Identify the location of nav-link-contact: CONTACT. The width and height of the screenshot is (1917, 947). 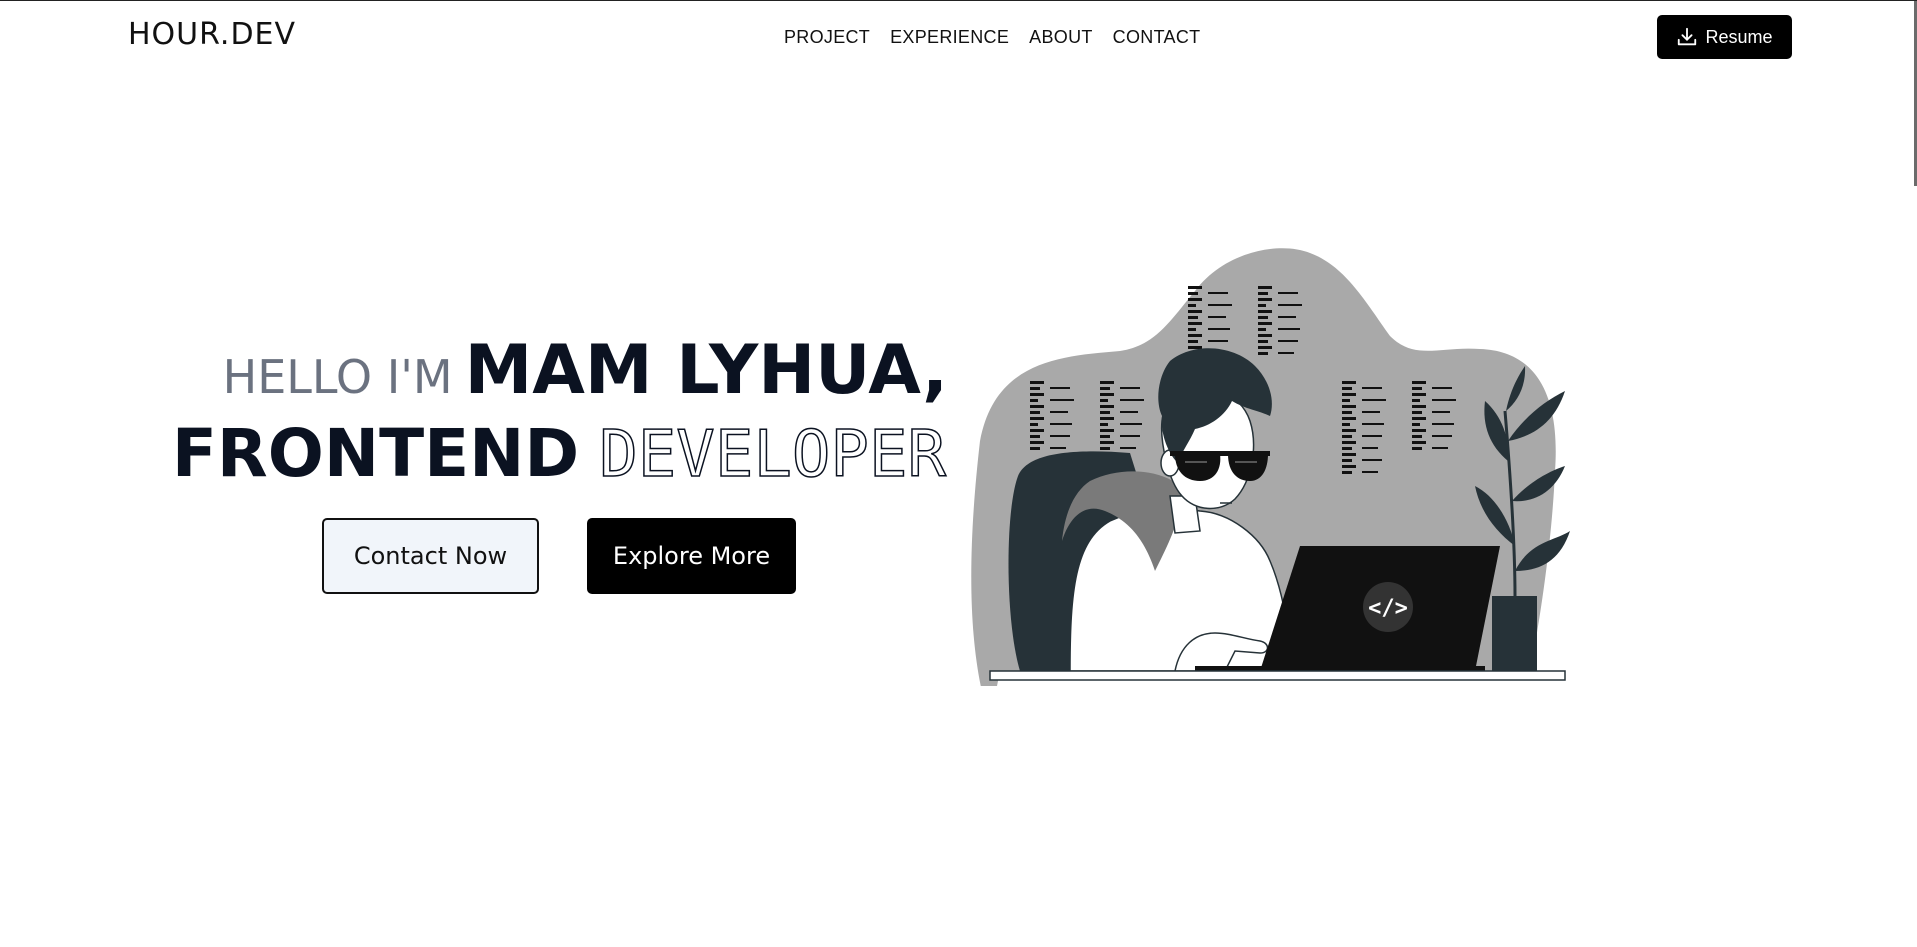
(1157, 37).